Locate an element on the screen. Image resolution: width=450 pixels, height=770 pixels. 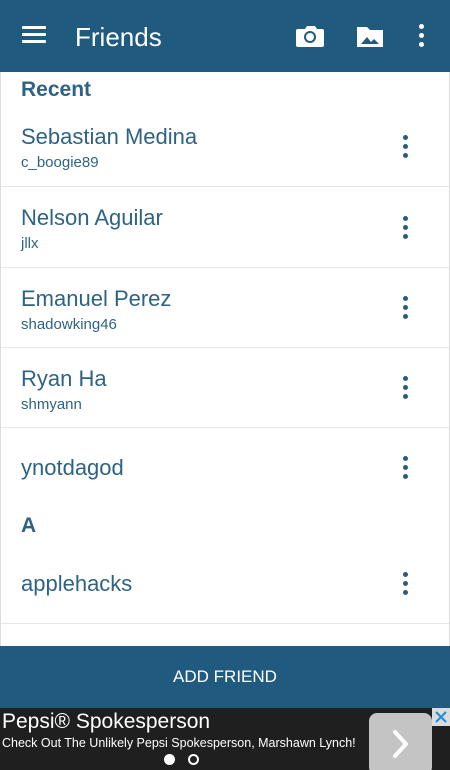
friend-row: Ryan Ha shmyann is located at coordinates (225, 388).